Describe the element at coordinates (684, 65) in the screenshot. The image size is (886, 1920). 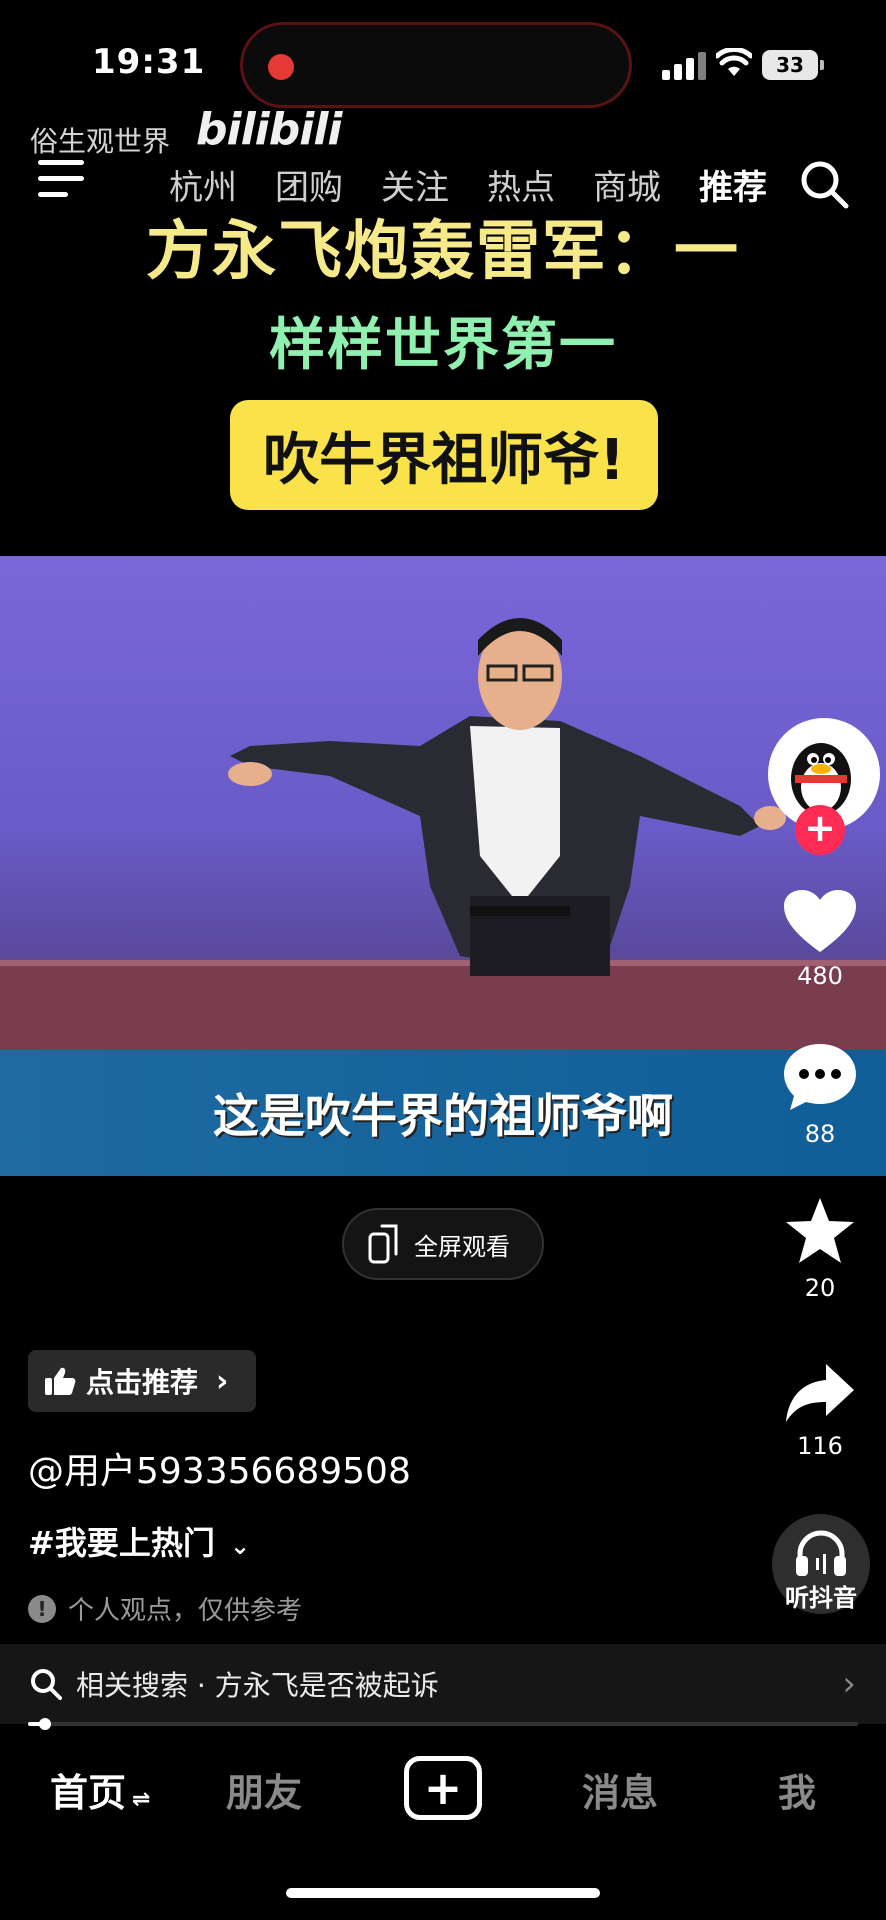
I see `cellular-signal-icon` at that location.